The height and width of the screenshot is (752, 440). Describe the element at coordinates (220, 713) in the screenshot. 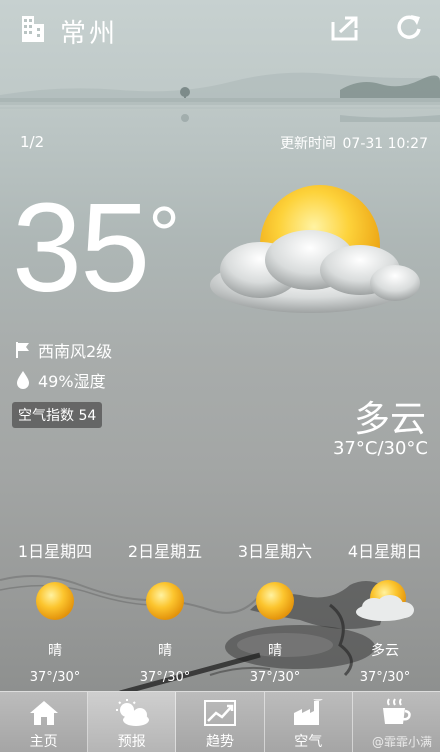

I see `trend-icon` at that location.